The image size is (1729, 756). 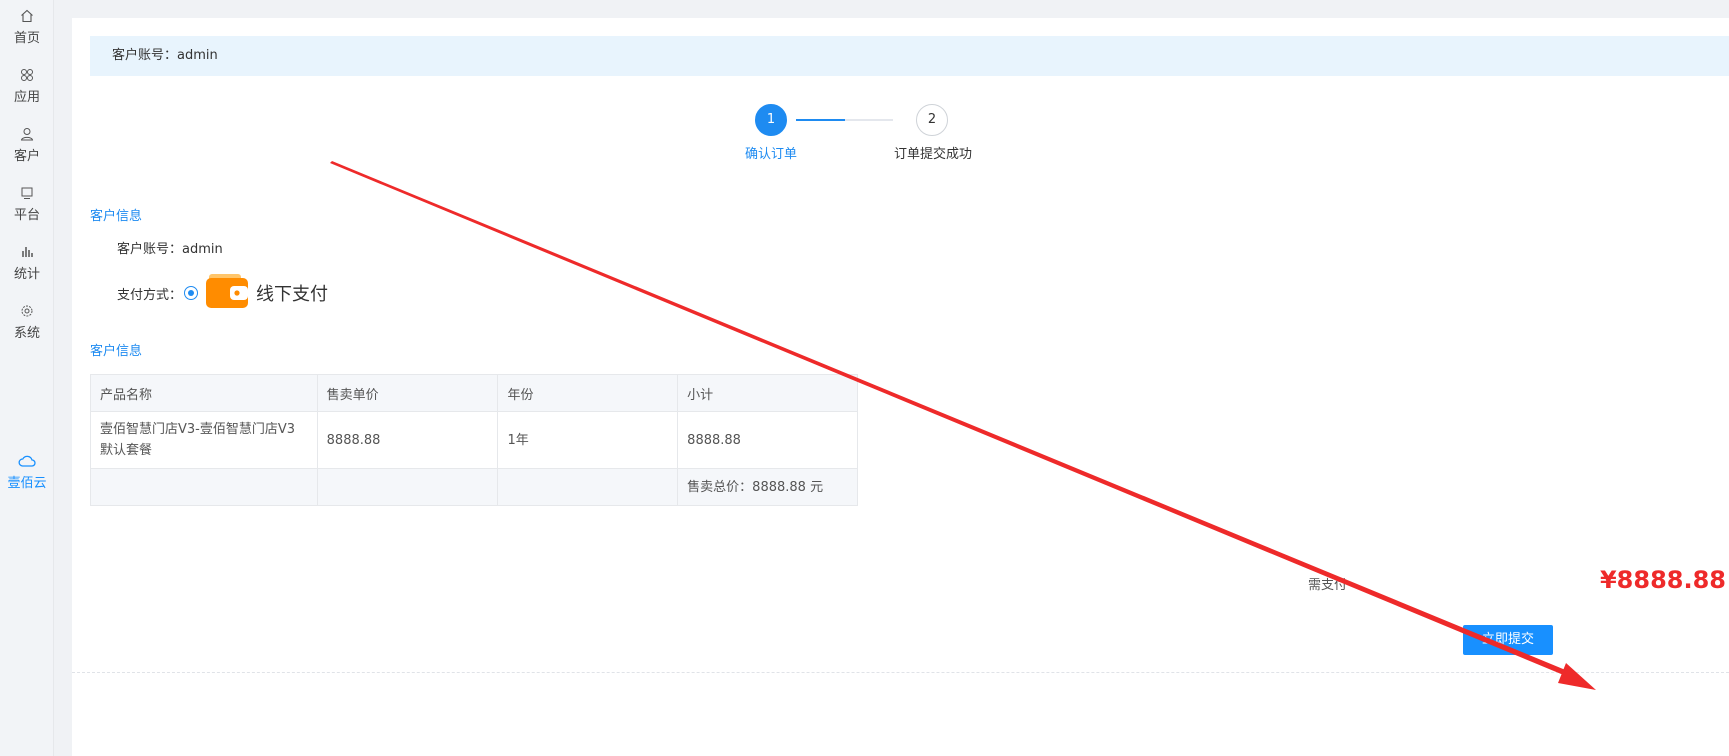 I want to click on sidebar-item-apps: 应用, so click(x=27, y=86).